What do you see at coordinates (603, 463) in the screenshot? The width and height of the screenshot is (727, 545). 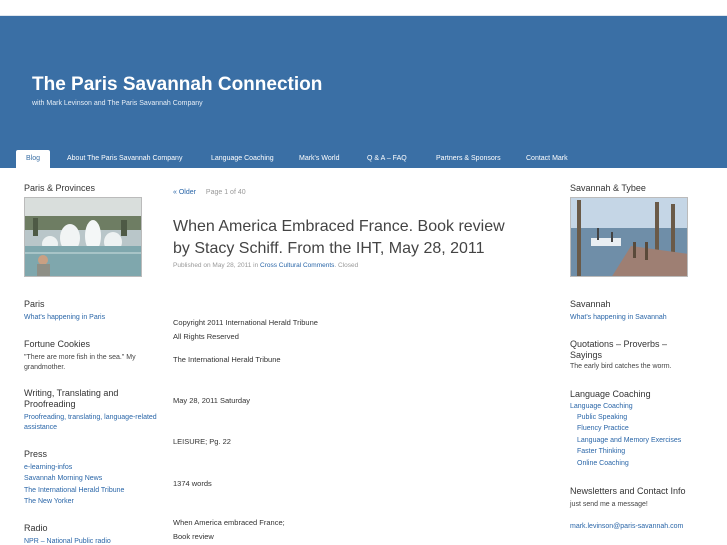 I see `online-coaching-link: Online Coaching` at bounding box center [603, 463].